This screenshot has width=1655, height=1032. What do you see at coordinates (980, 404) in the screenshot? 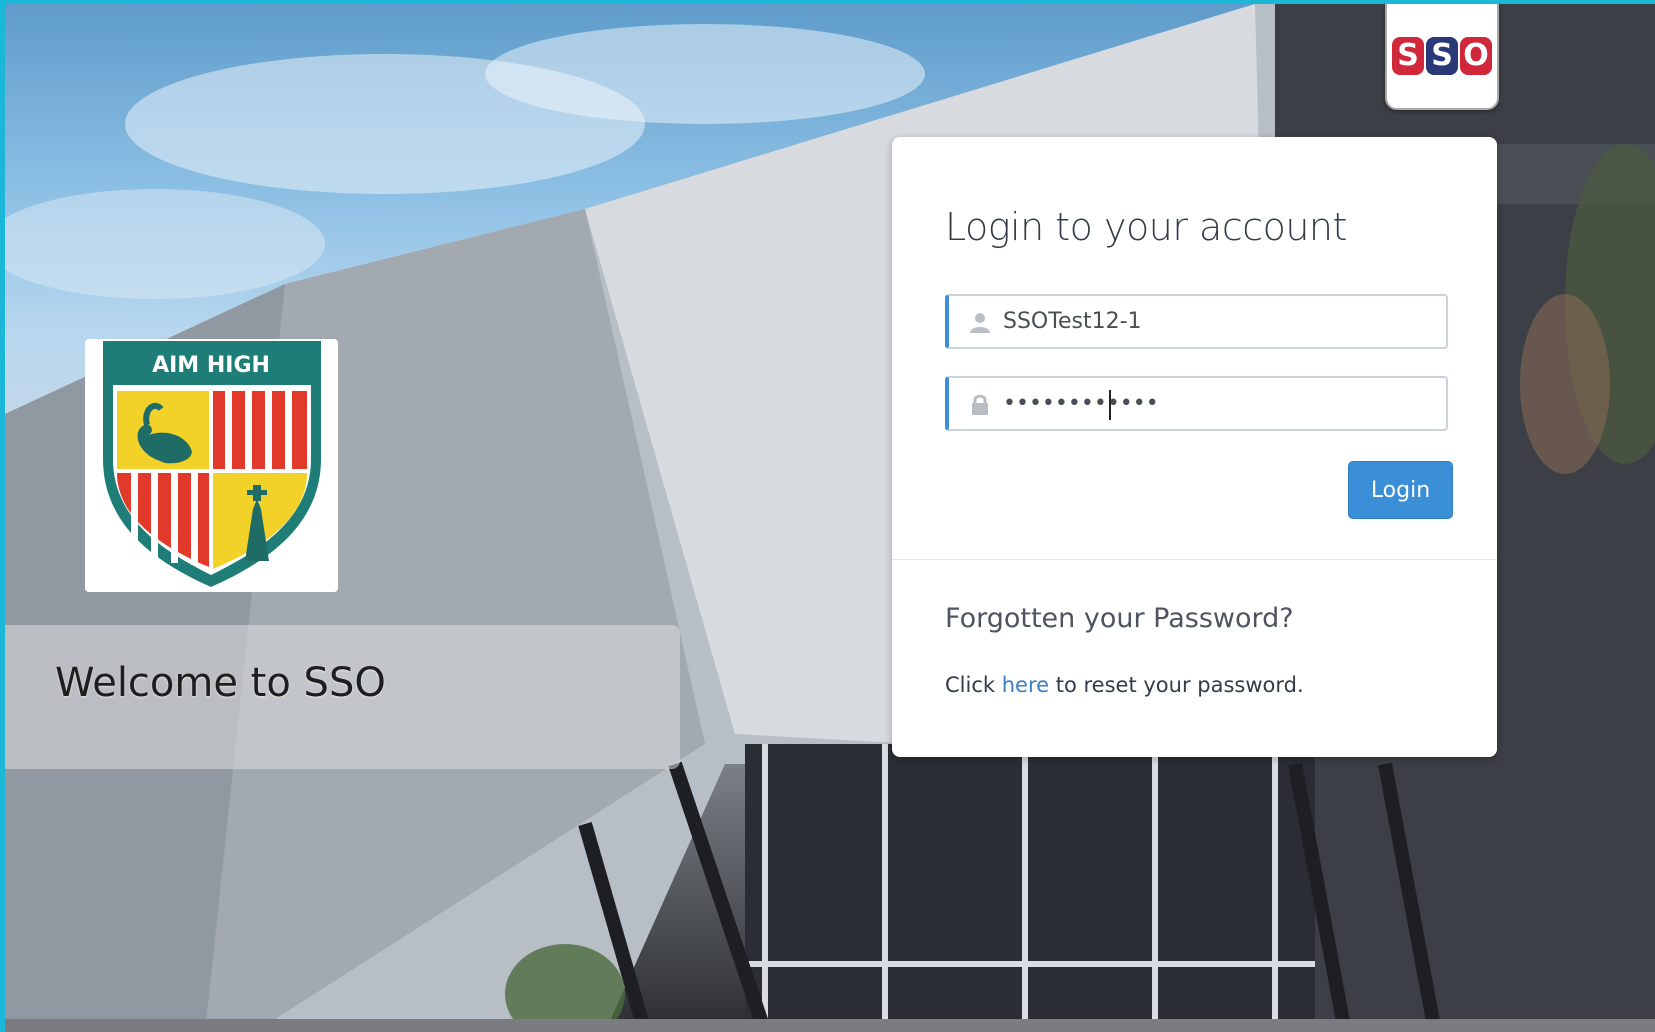
I see `lock-icon` at bounding box center [980, 404].